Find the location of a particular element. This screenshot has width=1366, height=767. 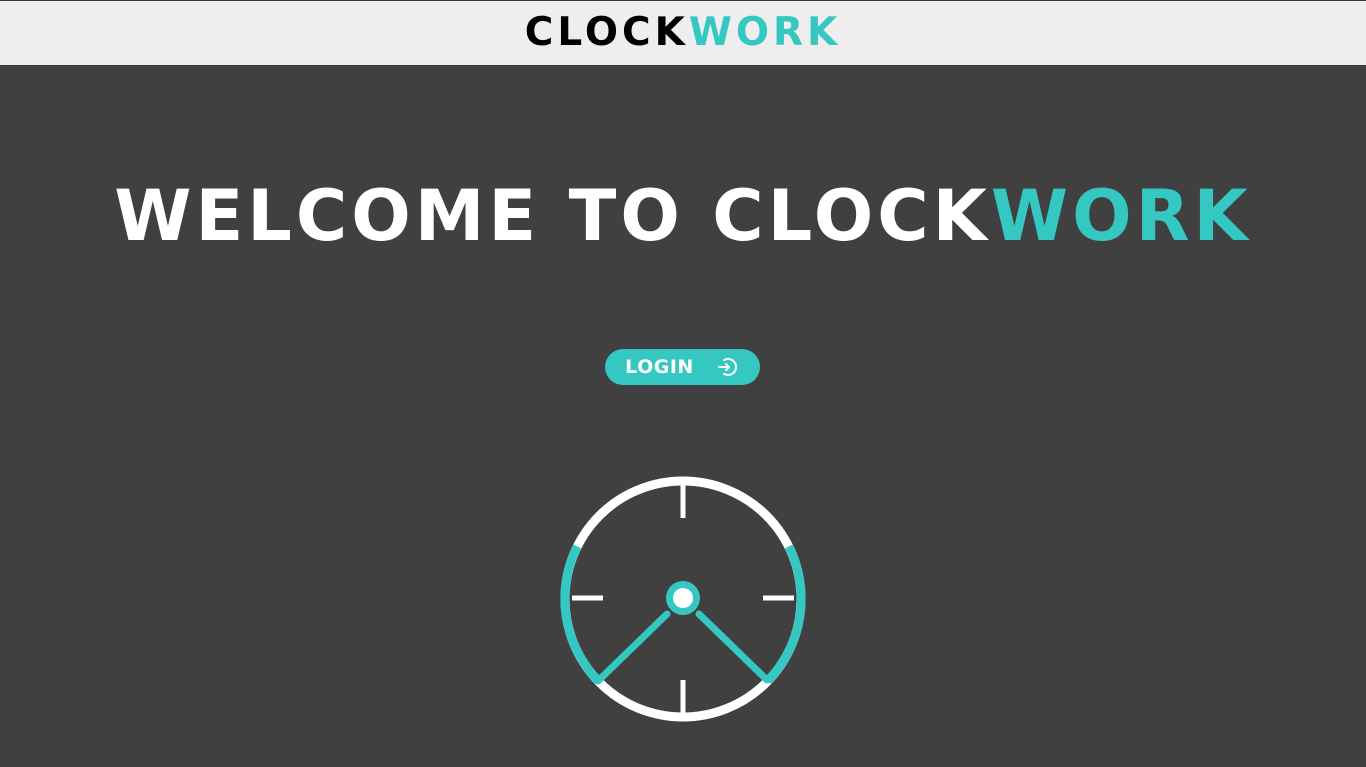

welcome-text: WELCOME TO CLOCK is located at coordinates (552, 216).